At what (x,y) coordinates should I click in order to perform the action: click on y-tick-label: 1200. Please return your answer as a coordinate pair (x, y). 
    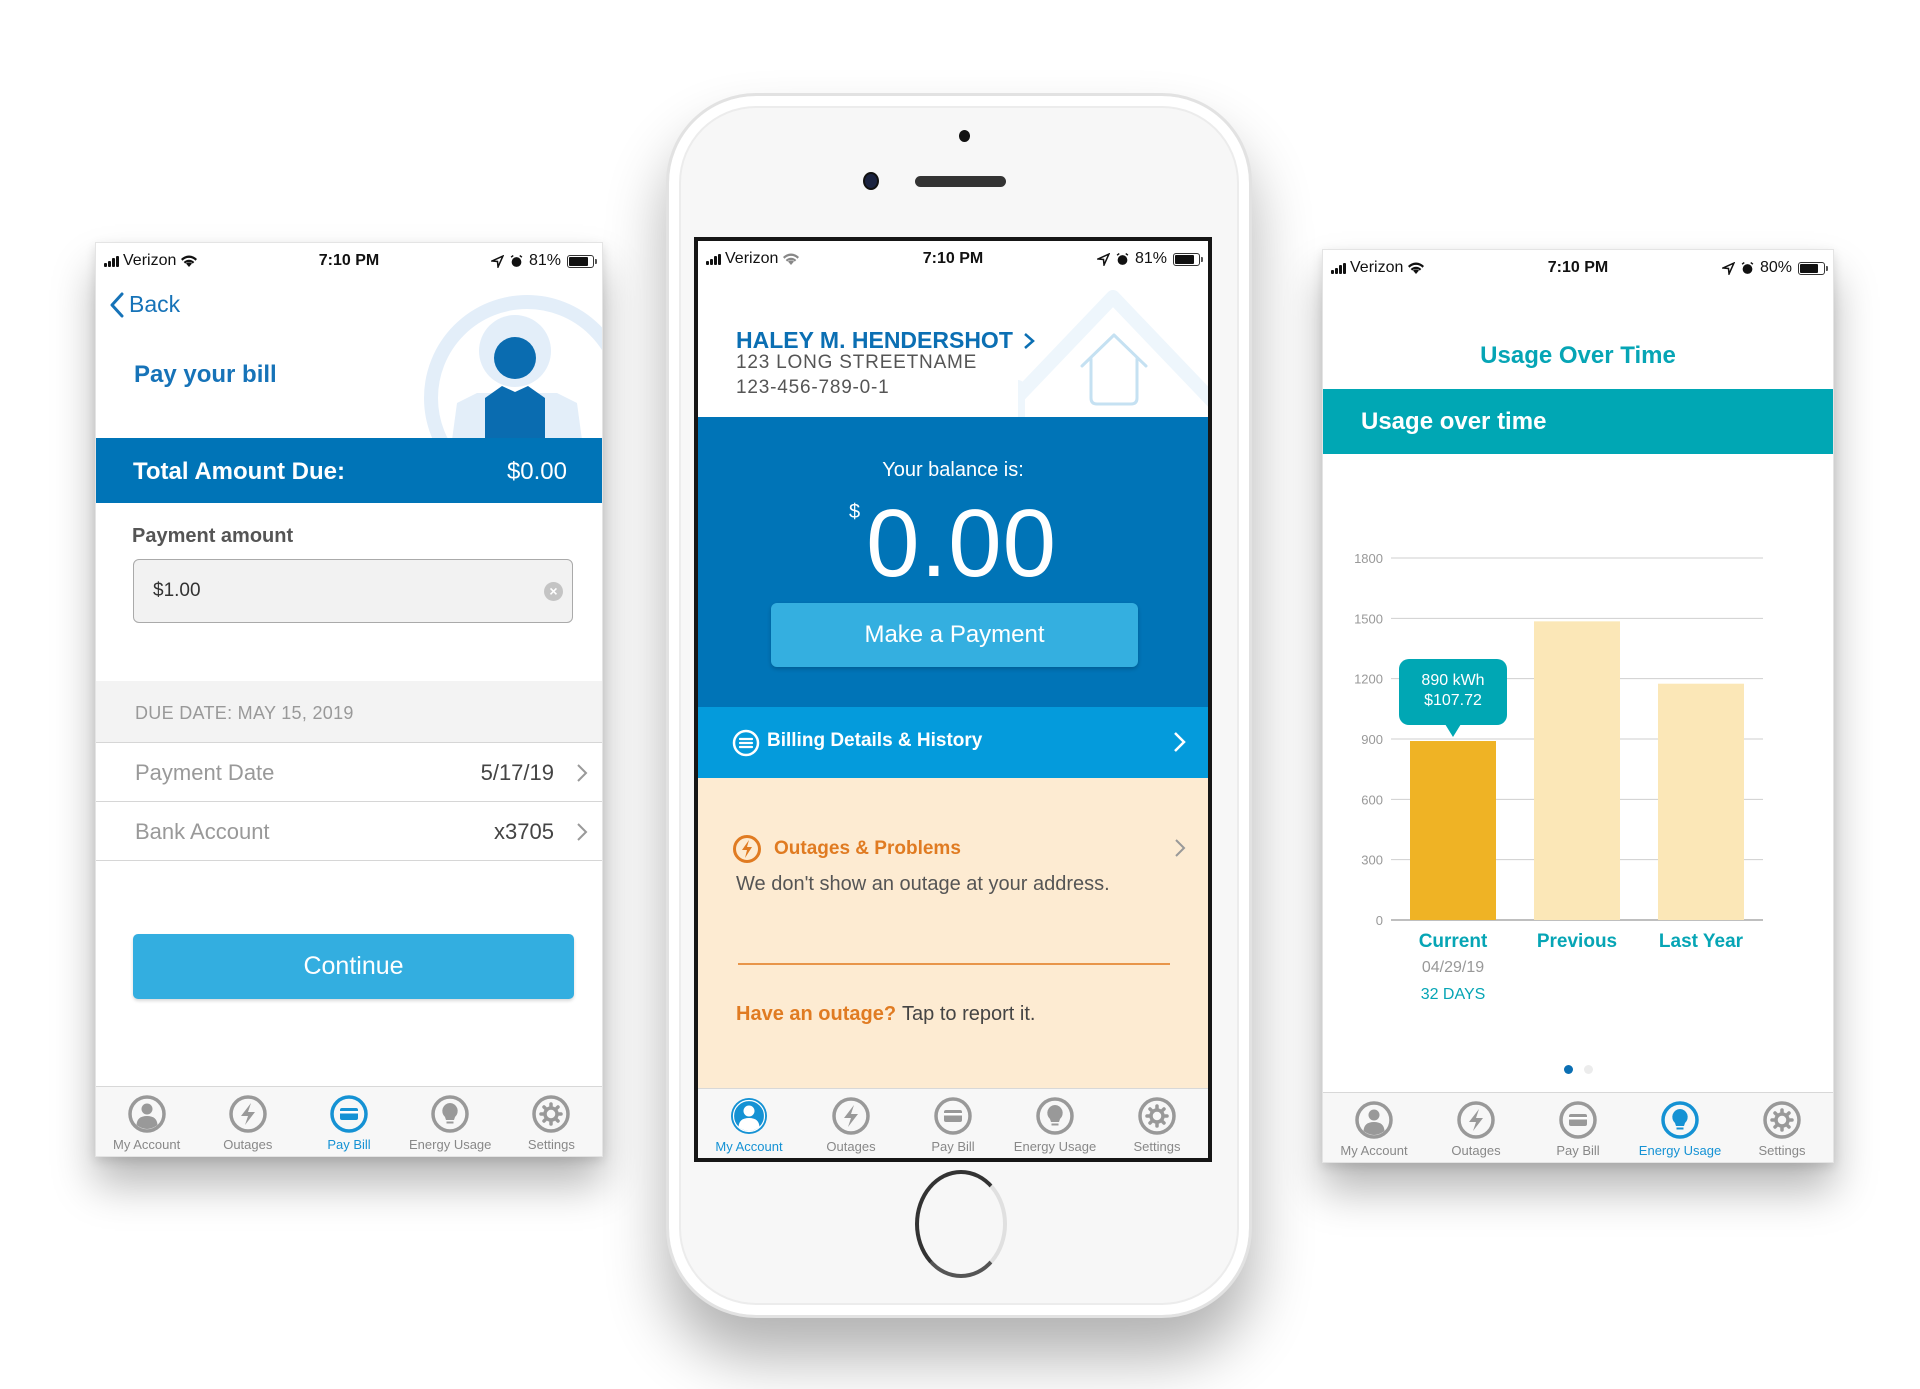
    Looking at the image, I should click on (1368, 679).